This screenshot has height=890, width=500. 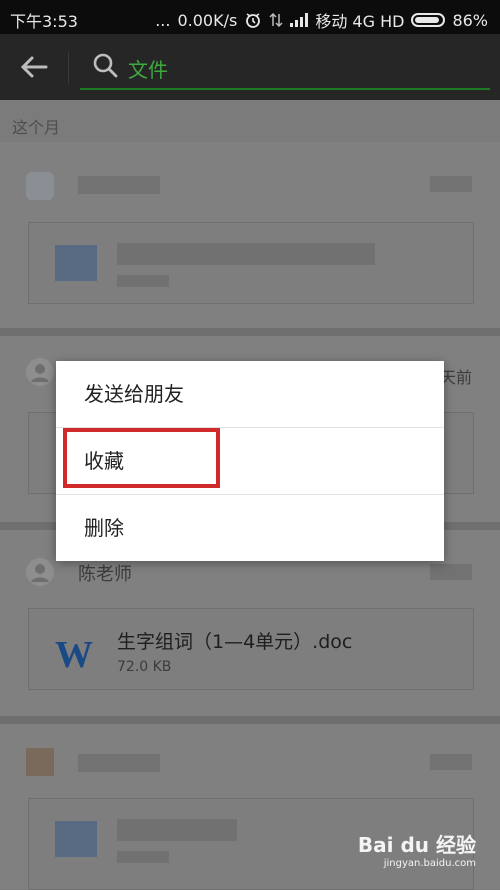 I want to click on top-toolbar, so click(x=250, y=67).